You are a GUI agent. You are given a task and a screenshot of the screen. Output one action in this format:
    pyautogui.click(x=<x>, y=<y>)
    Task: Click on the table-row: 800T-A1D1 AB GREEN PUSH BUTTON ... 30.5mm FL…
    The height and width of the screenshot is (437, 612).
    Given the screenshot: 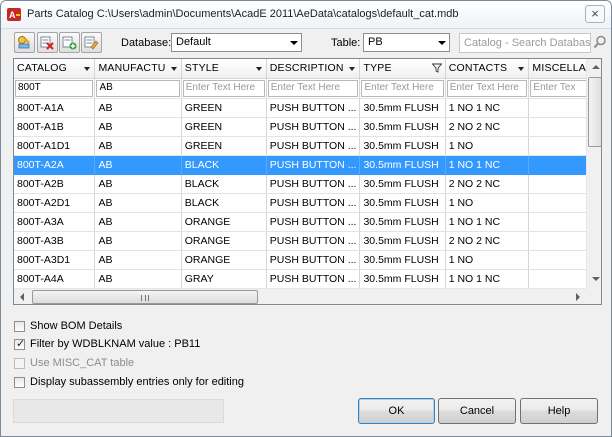 What is the action you would take?
    pyautogui.click(x=307, y=146)
    